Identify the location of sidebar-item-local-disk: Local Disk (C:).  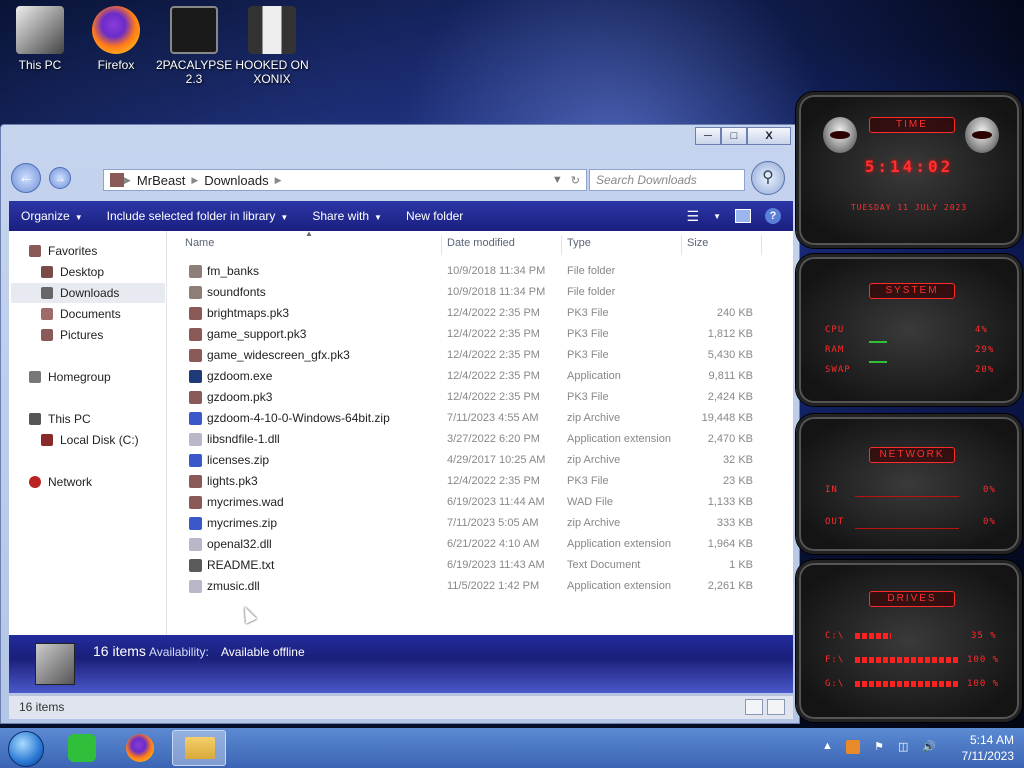
(90, 440).